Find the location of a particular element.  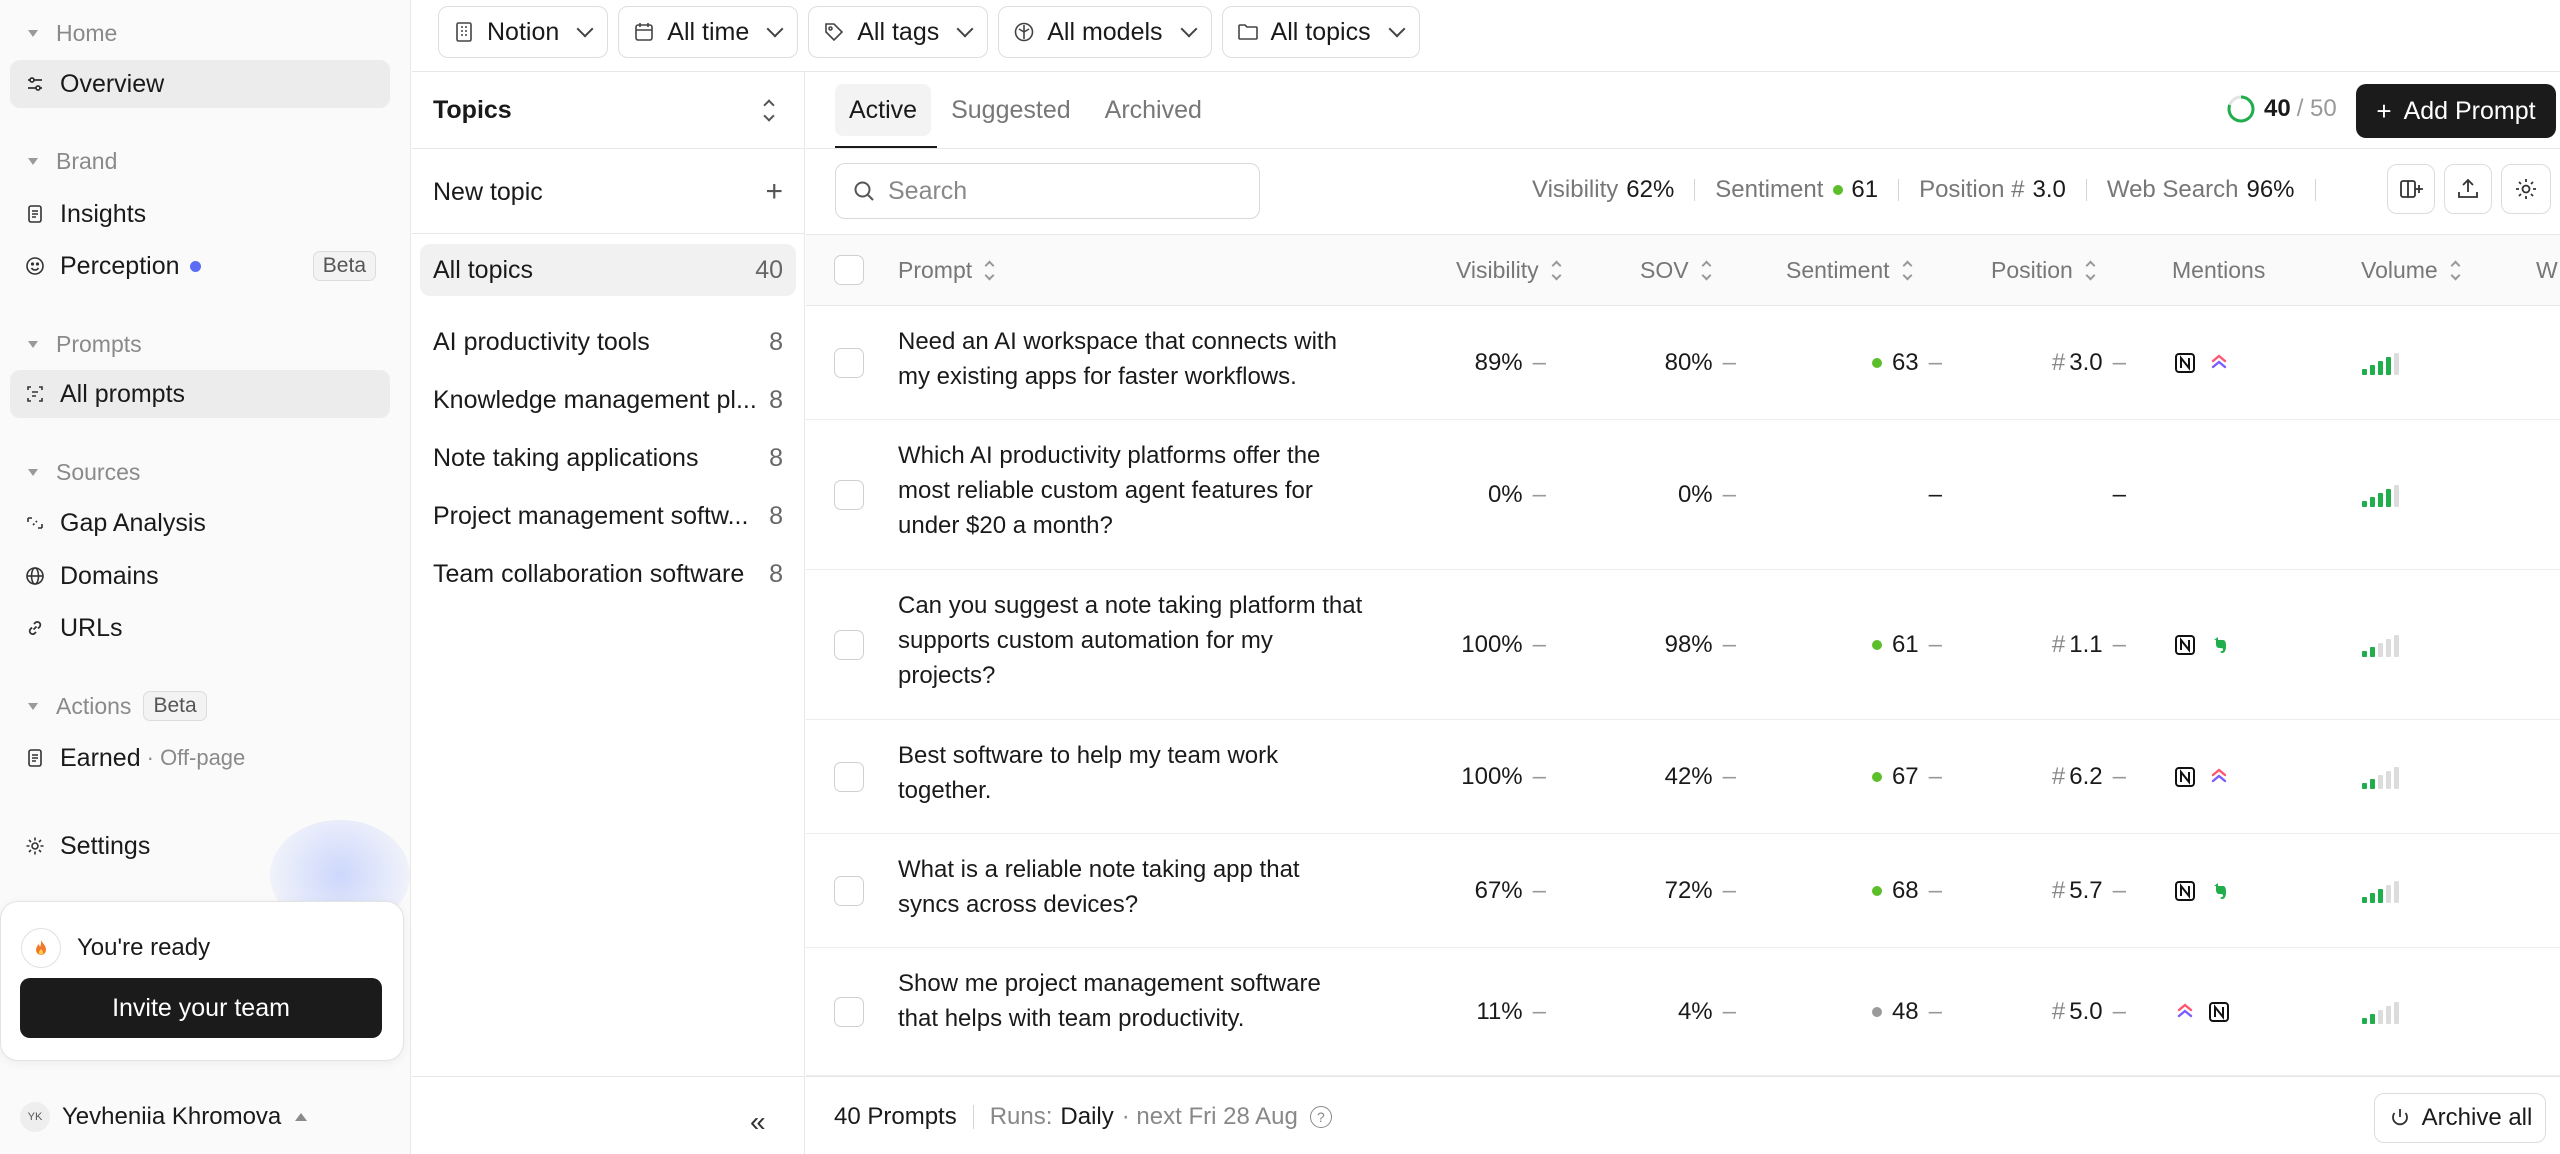

column-volume: Volume is located at coordinates (2411, 270).